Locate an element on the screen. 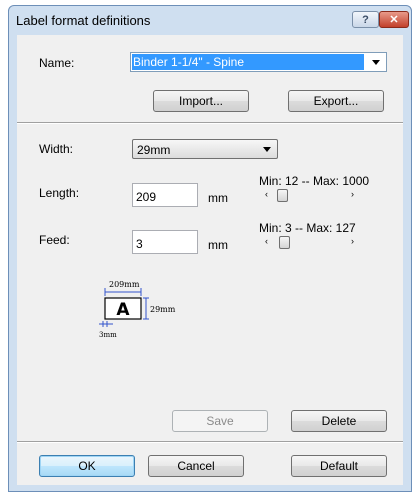 The image size is (417, 497). length-slider: ‹ › is located at coordinates (310, 195).